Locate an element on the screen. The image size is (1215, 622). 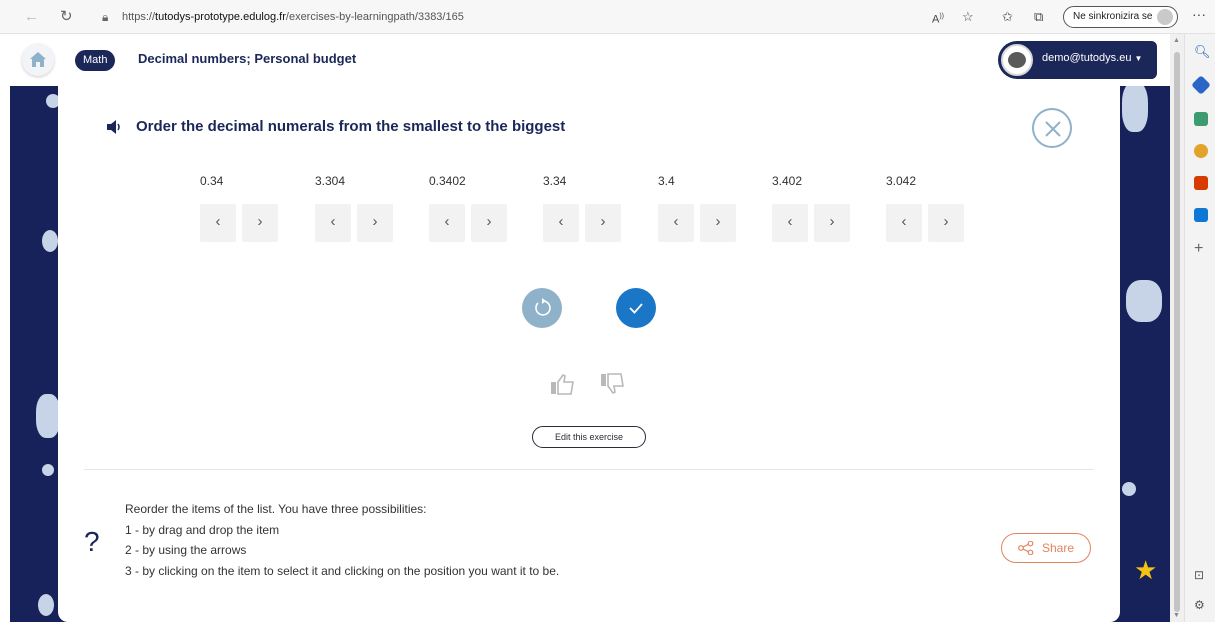
outlook-icon is located at coordinates (1201, 215).